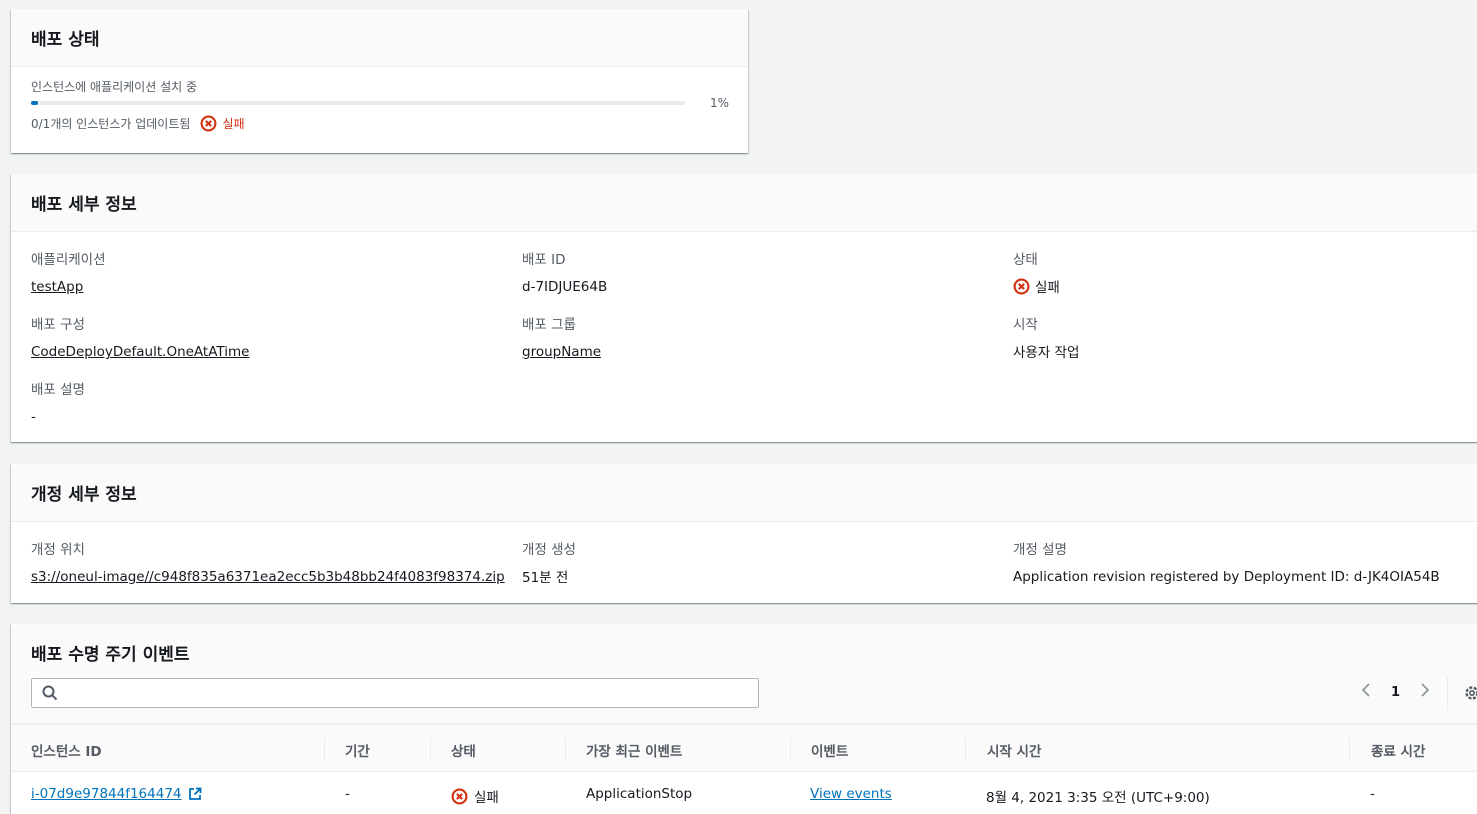  I want to click on lifecycle-events-title: 배포 수명 주기 이벤트, so click(110, 655).